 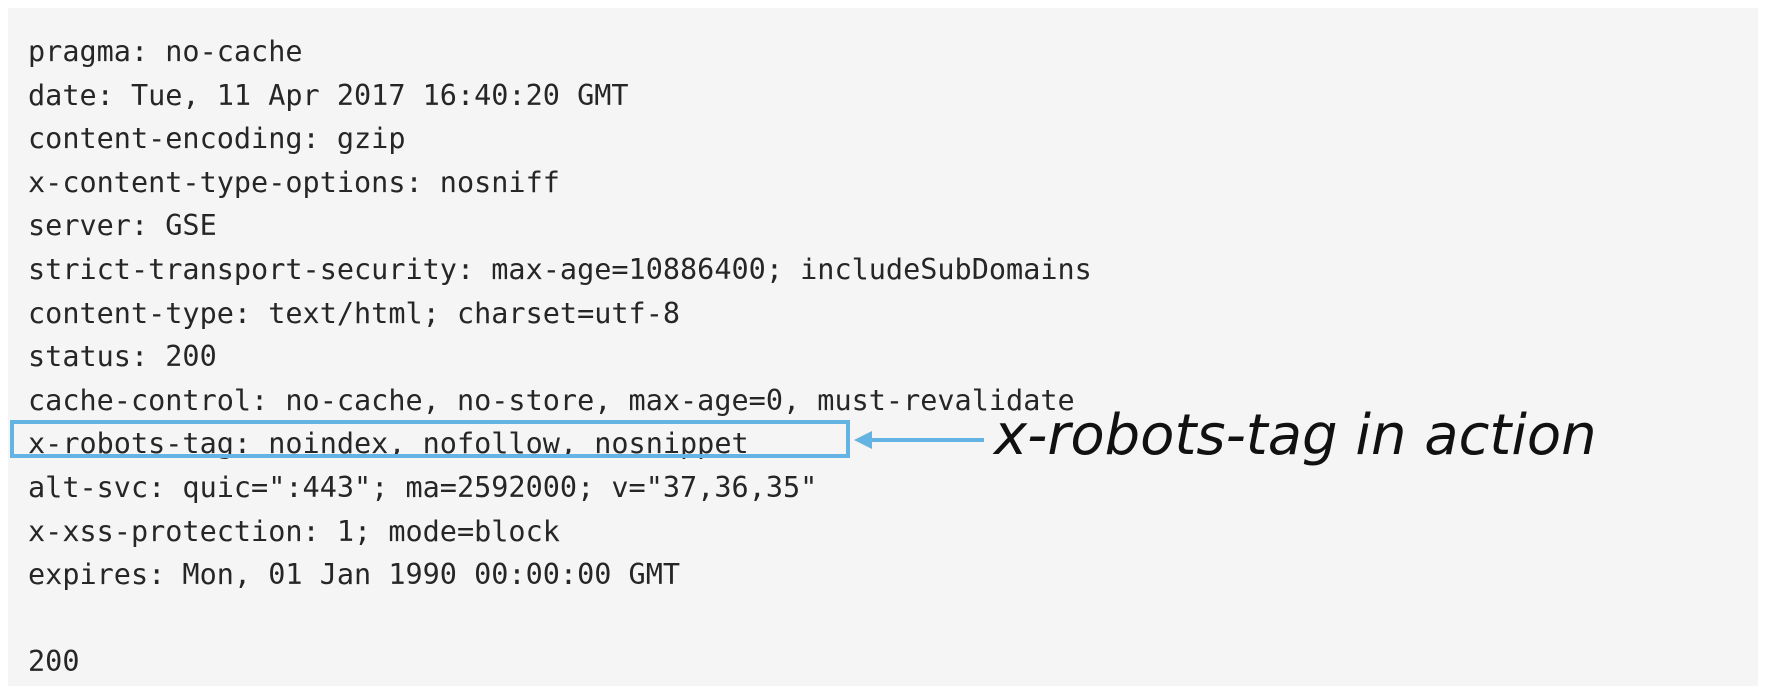 What do you see at coordinates (354, 575) in the screenshot?
I see `header-line-expires: expires: Mon, 01 Jan 1990 00:00:00 GMT` at bounding box center [354, 575].